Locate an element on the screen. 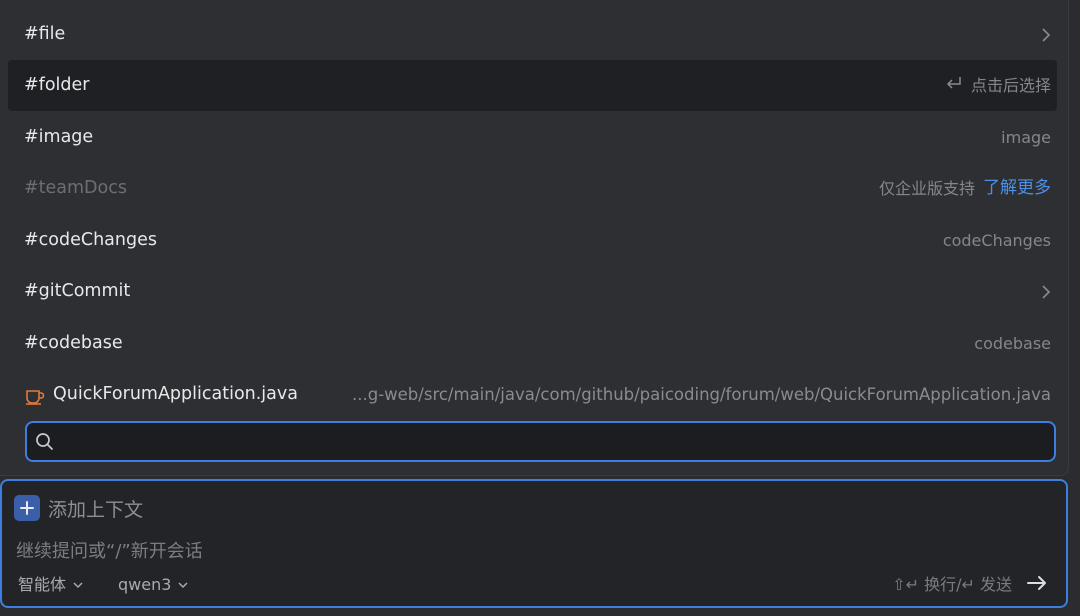  menu-item-hint: codebase is located at coordinates (1012, 343).